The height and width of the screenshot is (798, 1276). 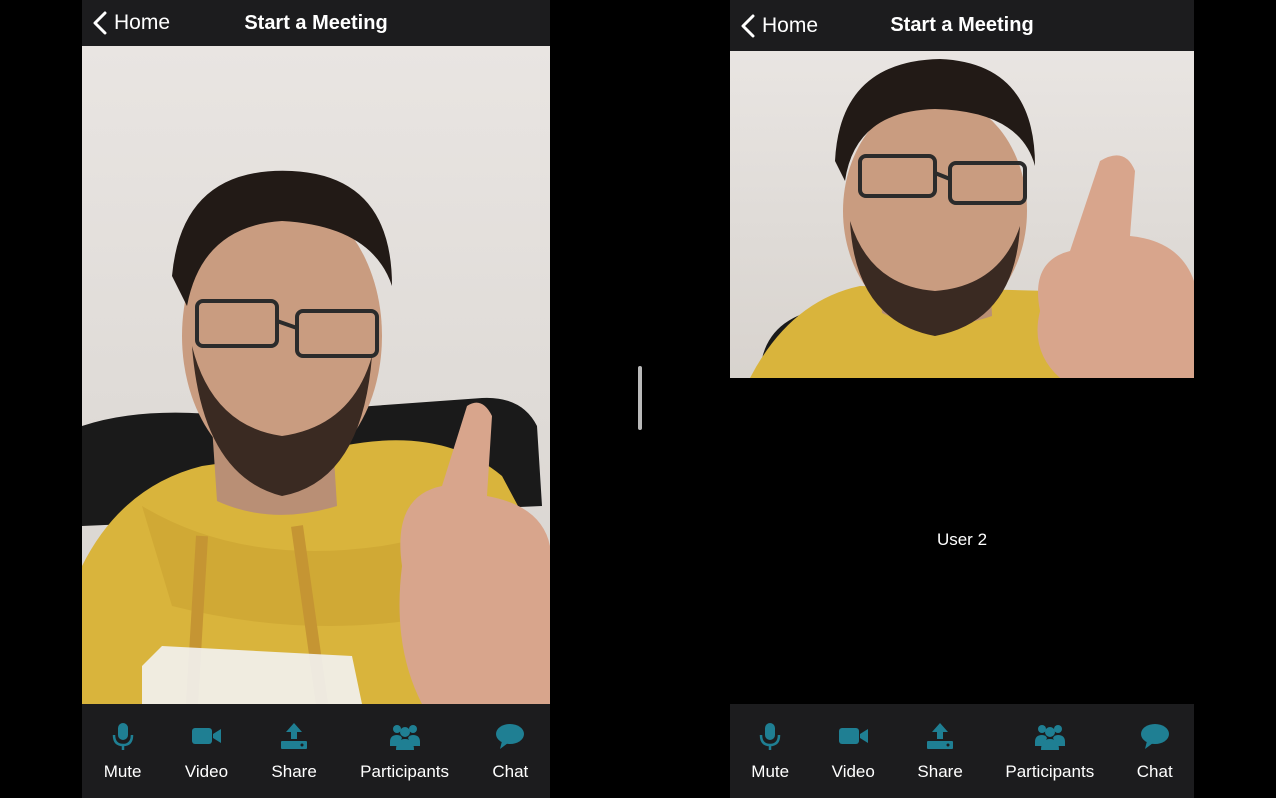 I want to click on self-video-image, so click(x=972, y=218).